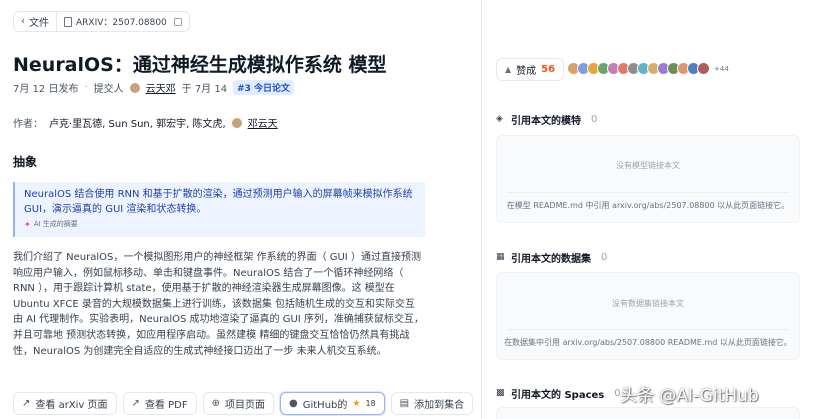 This screenshot has height=419, width=819. I want to click on datasets-count: 0, so click(604, 257).